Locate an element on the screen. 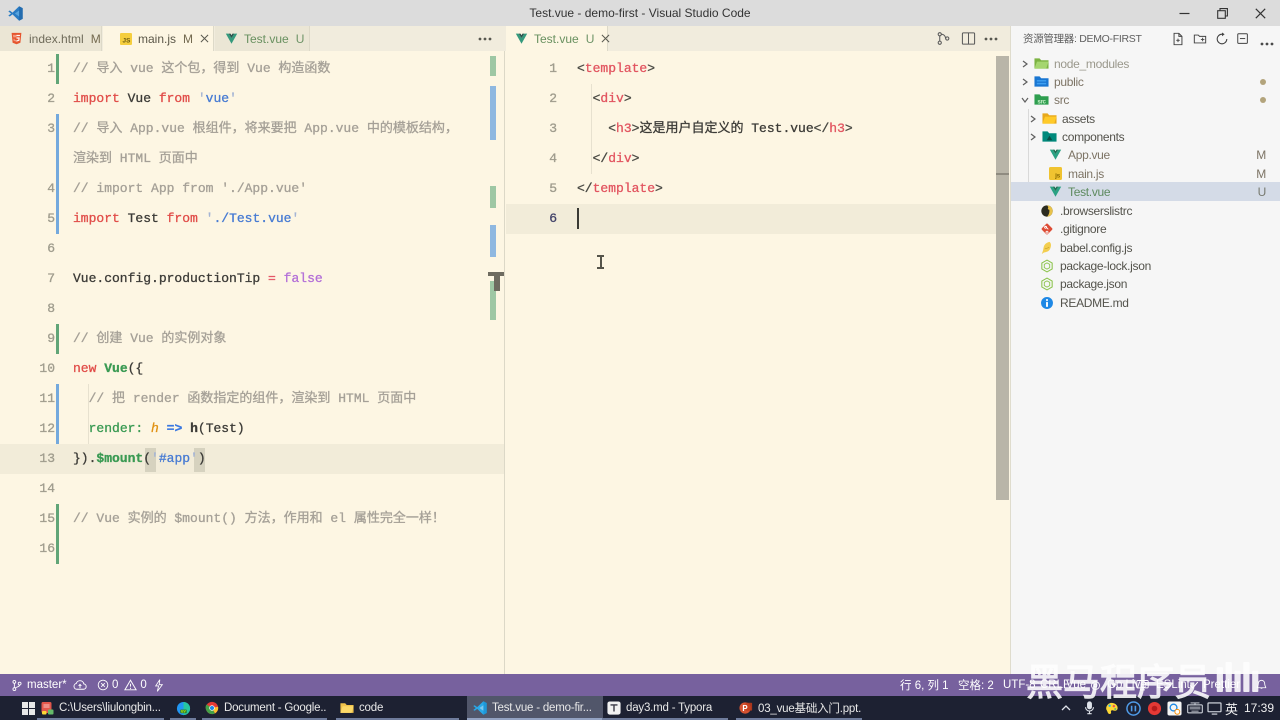 This screenshot has width=1280, height=720. svg-text: src is located at coordinates (1041, 102).